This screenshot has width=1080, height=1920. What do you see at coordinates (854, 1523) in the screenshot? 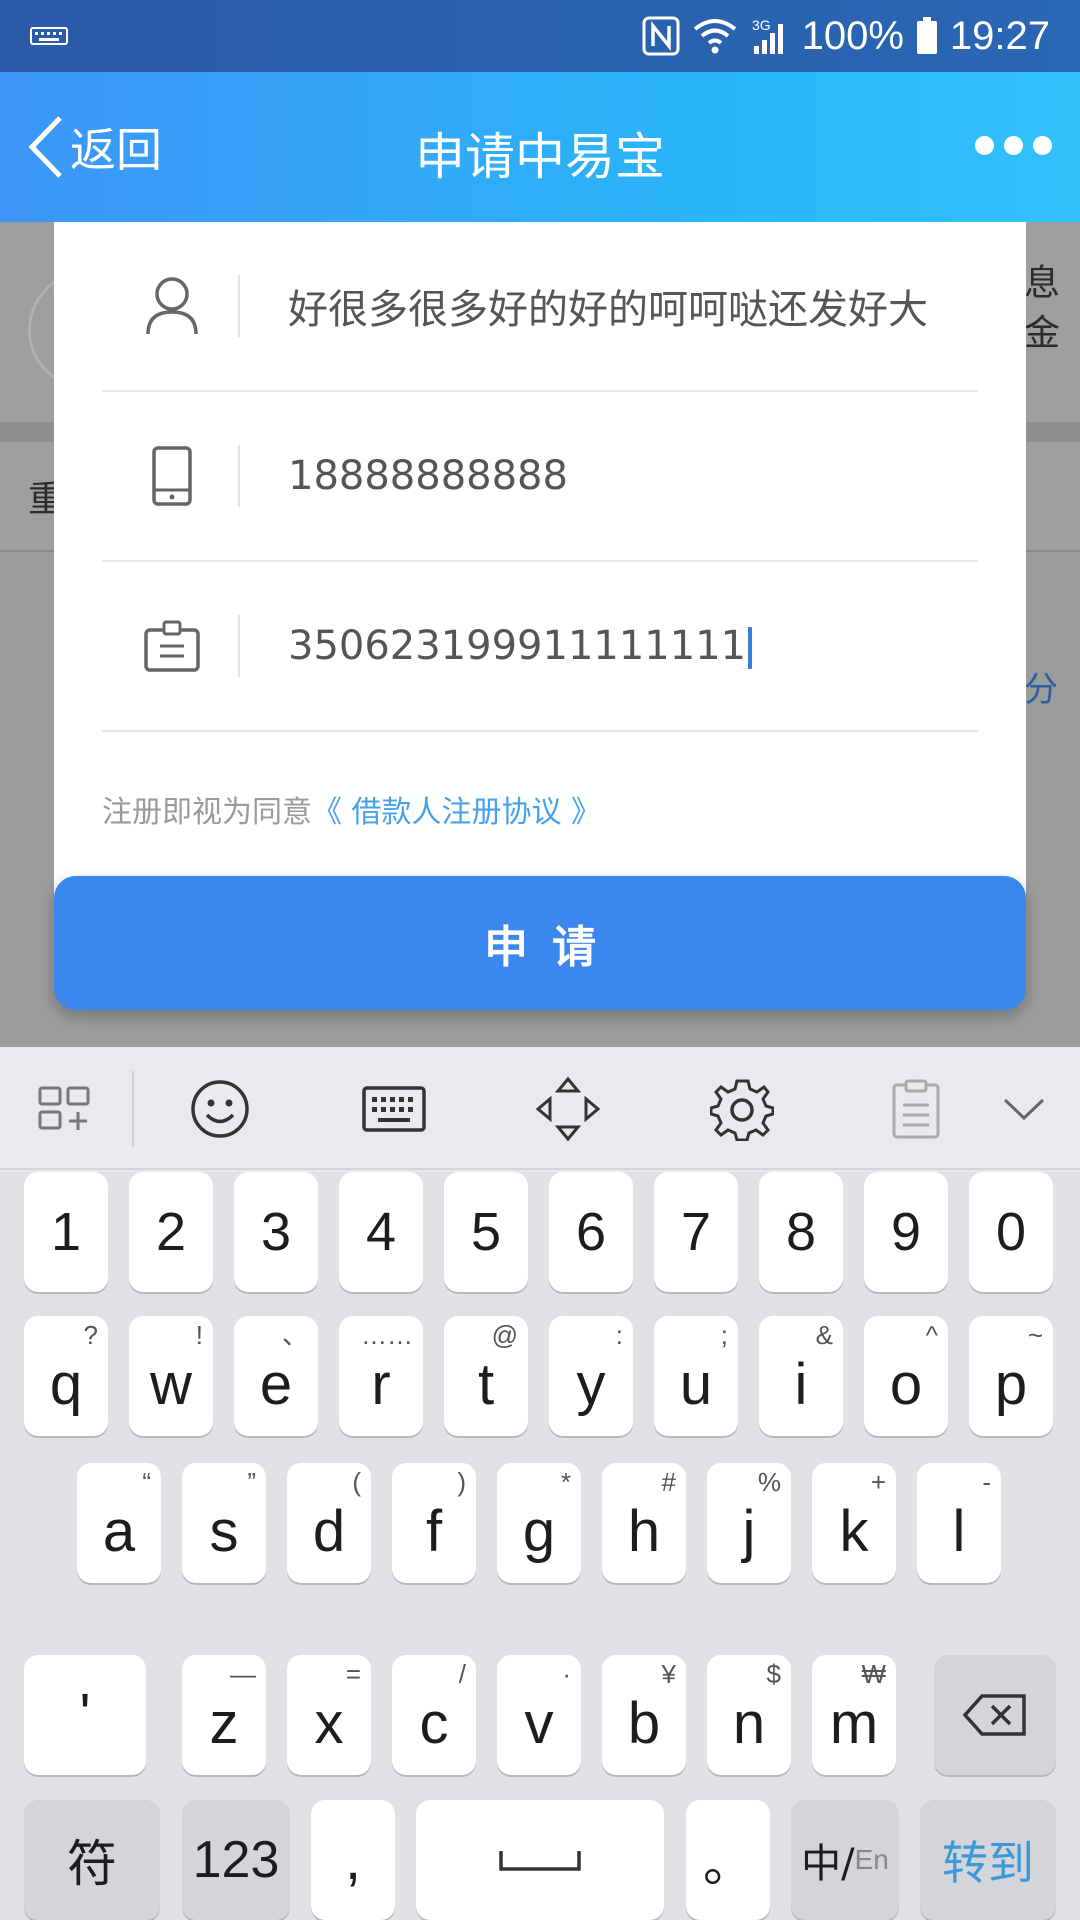
I see `key-k: k +` at bounding box center [854, 1523].